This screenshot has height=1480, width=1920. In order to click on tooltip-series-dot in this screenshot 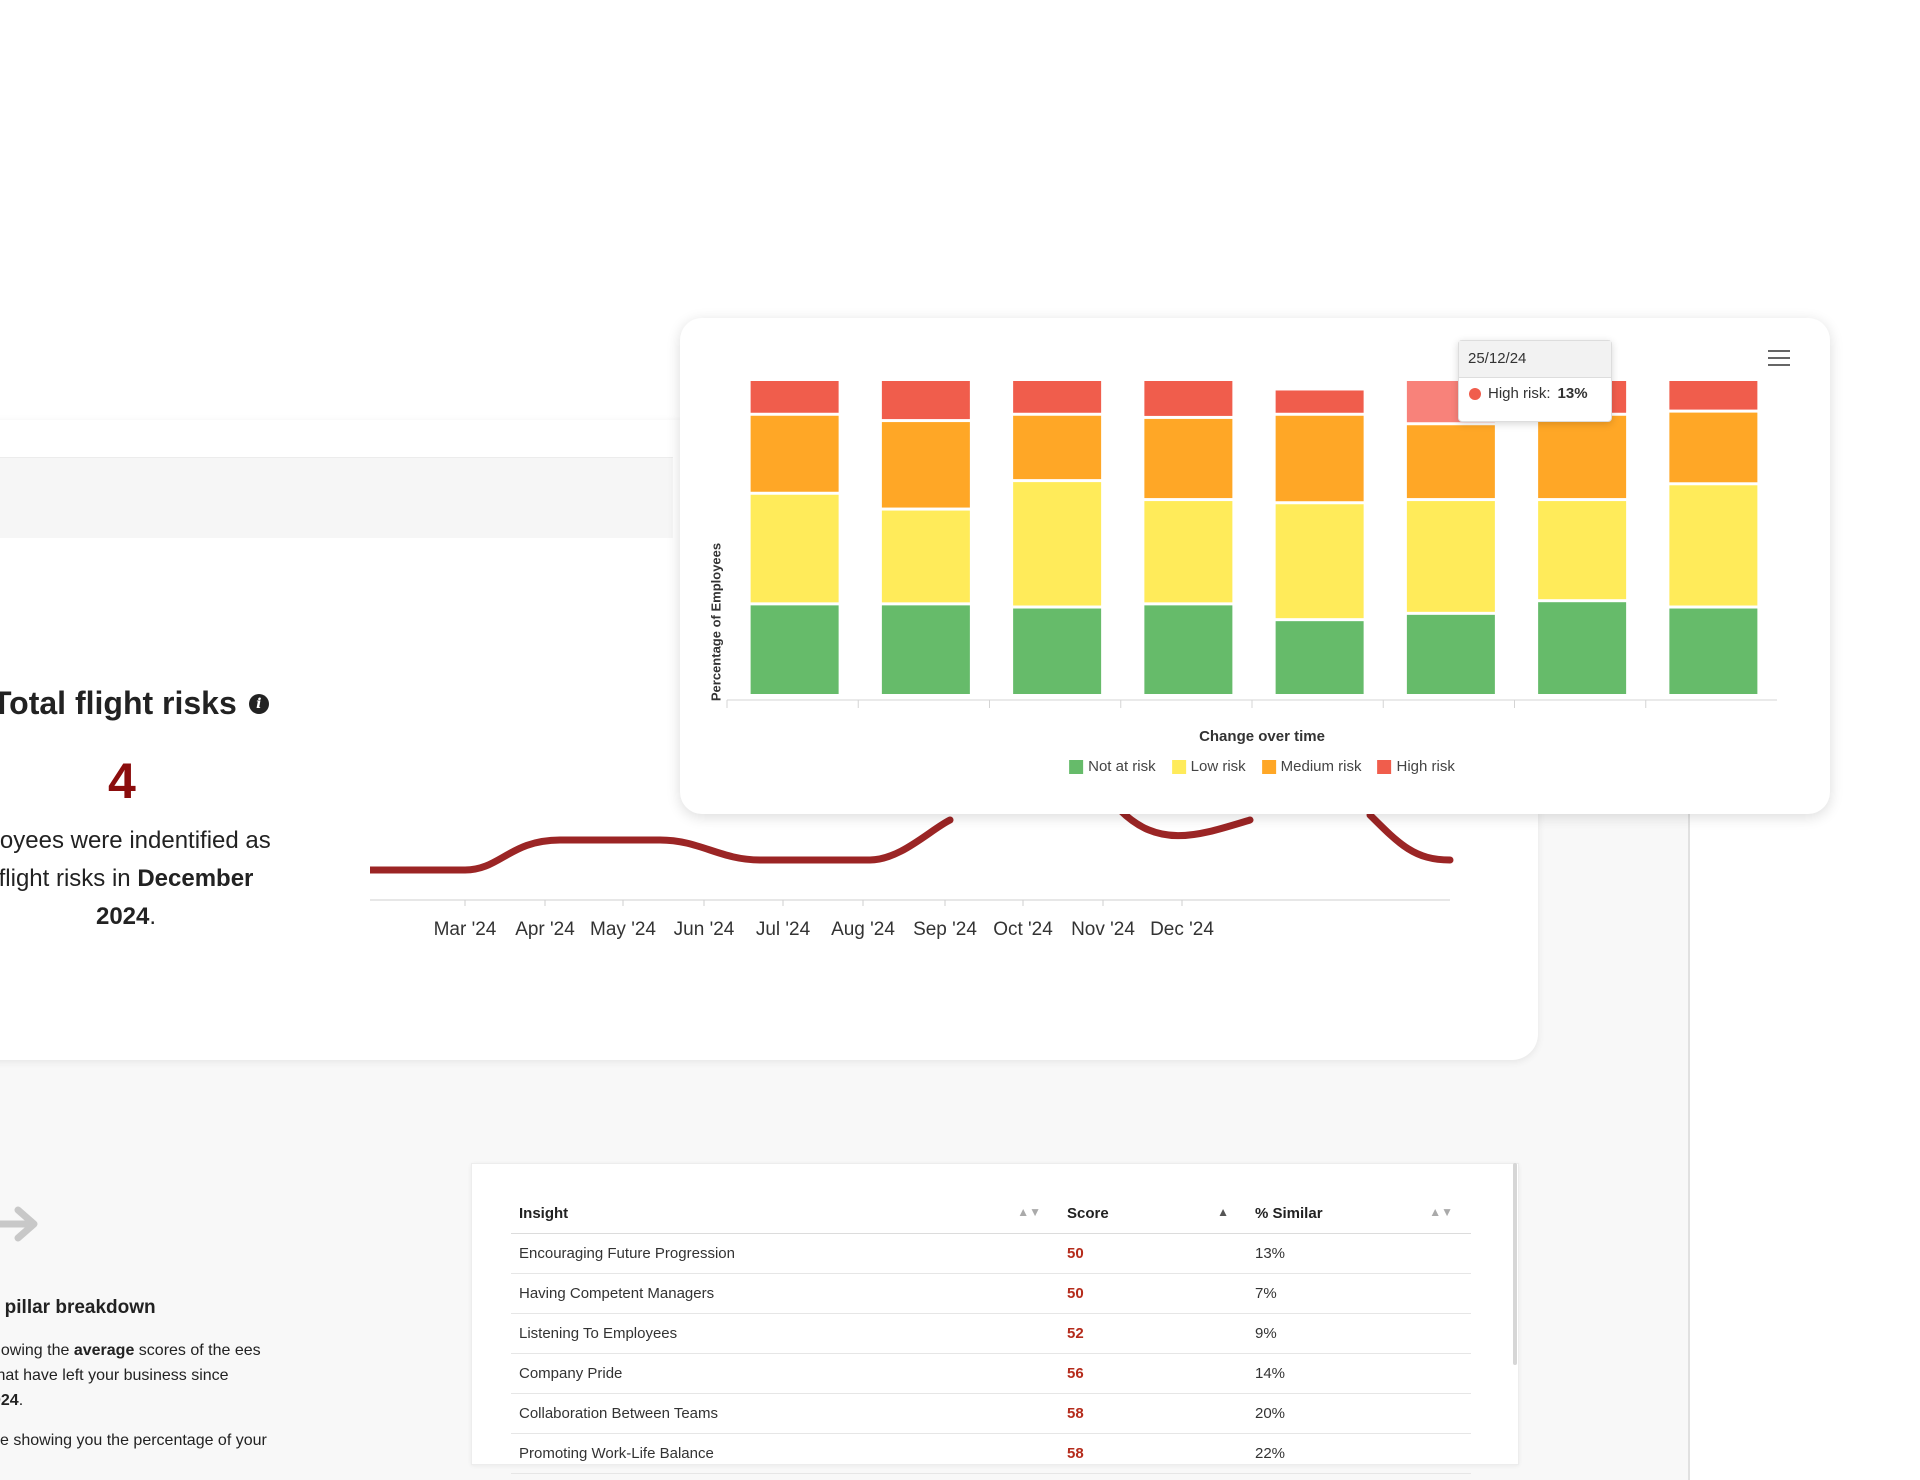, I will do `click(1475, 393)`.